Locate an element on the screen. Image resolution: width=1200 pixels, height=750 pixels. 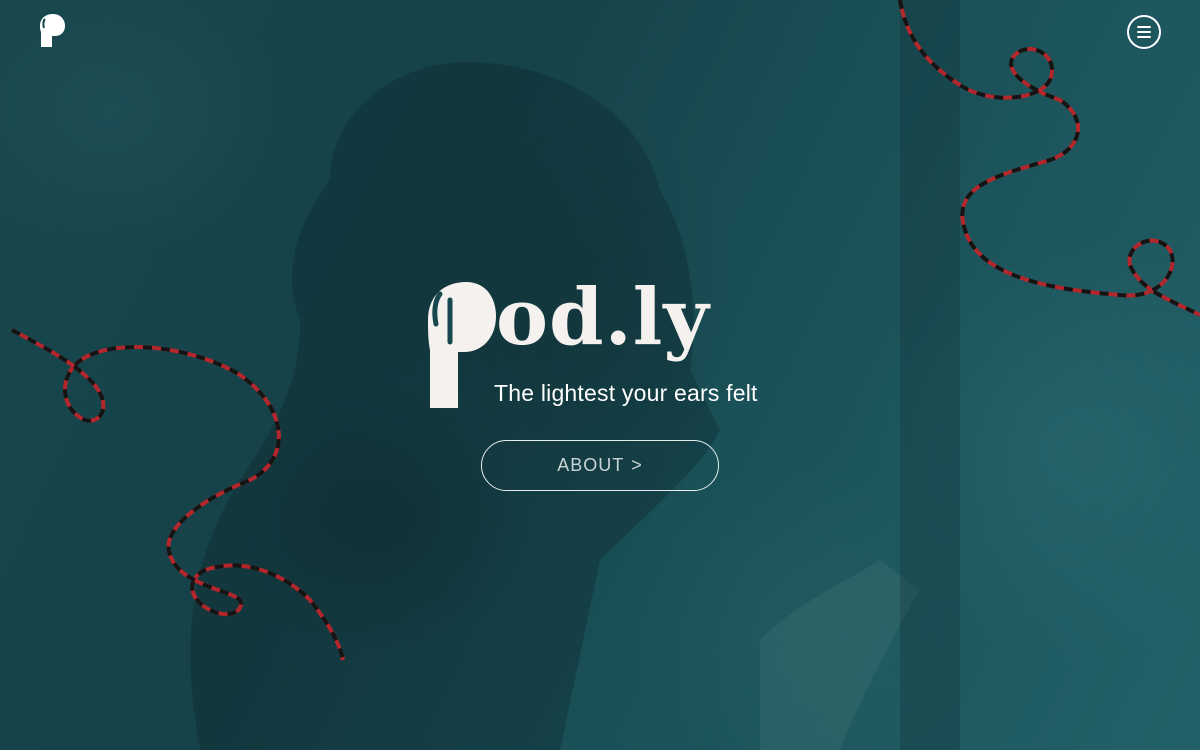
brand-initial-p is located at coordinates (462, 345).